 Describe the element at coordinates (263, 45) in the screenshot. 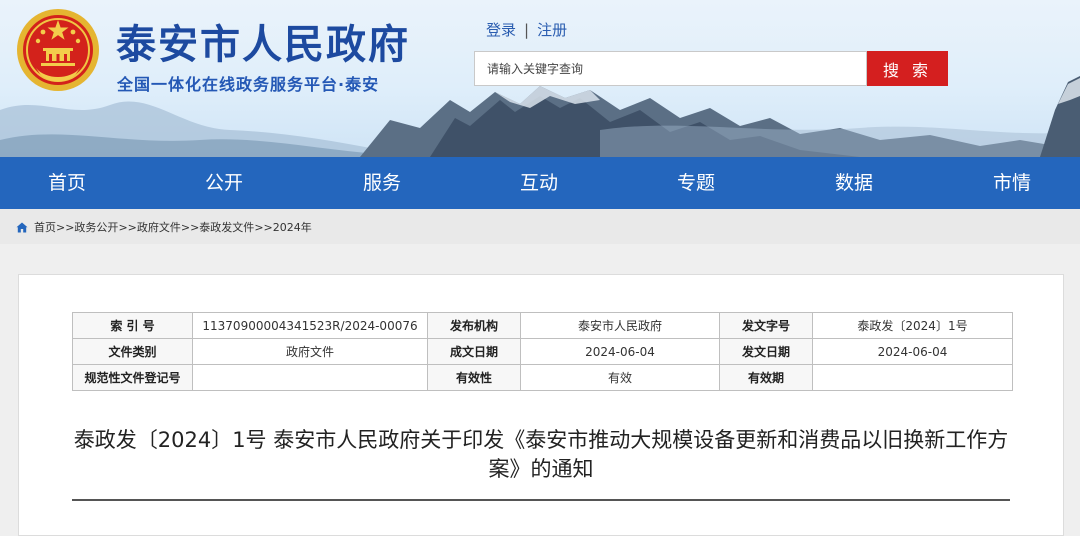

I see `site-title: 泰安市人民政府` at that location.